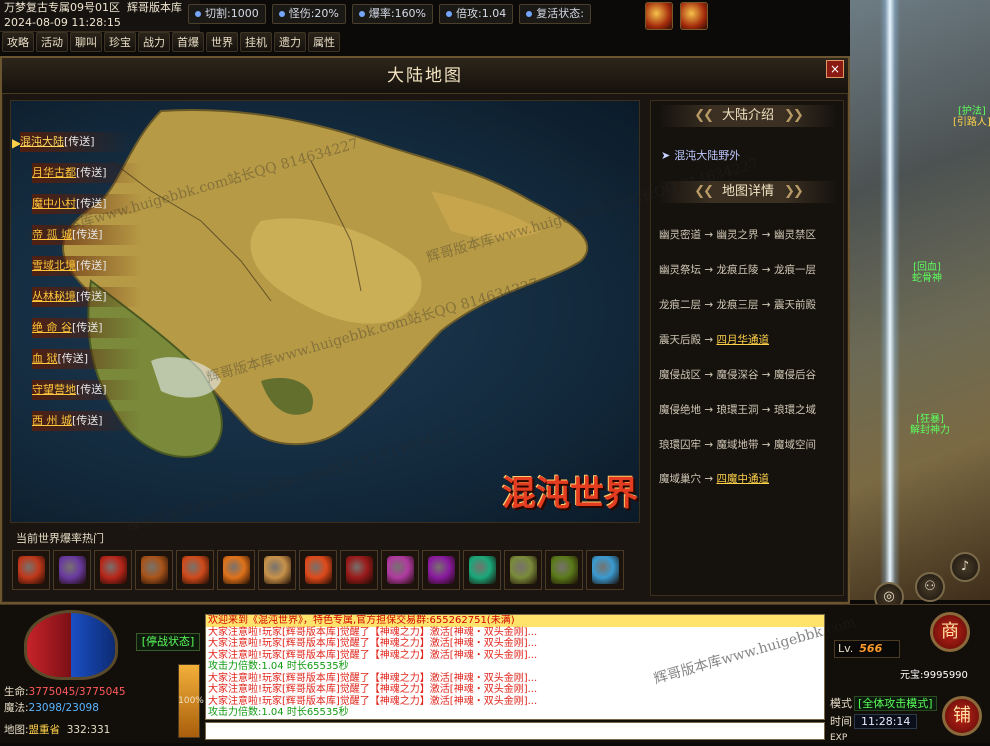 The image size is (990, 746). What do you see at coordinates (86, 42) in the screenshot?
I see `menu-chat: 聊叫` at bounding box center [86, 42].